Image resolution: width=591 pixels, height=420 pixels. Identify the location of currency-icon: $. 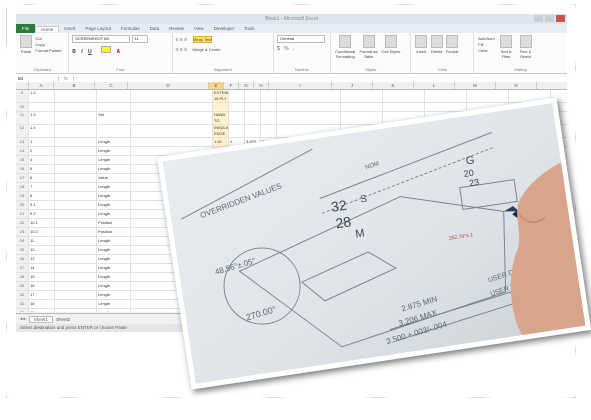
(278, 49).